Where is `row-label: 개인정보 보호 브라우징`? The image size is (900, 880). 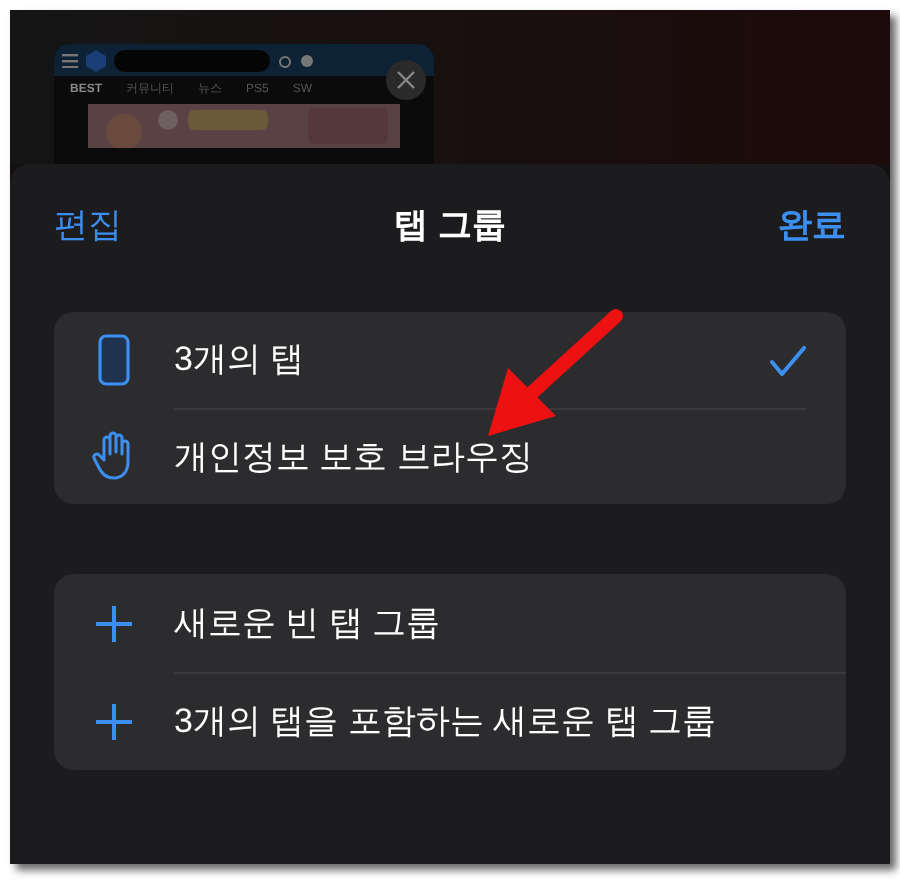 row-label: 개인정보 보호 브라우징 is located at coordinates (353, 457).